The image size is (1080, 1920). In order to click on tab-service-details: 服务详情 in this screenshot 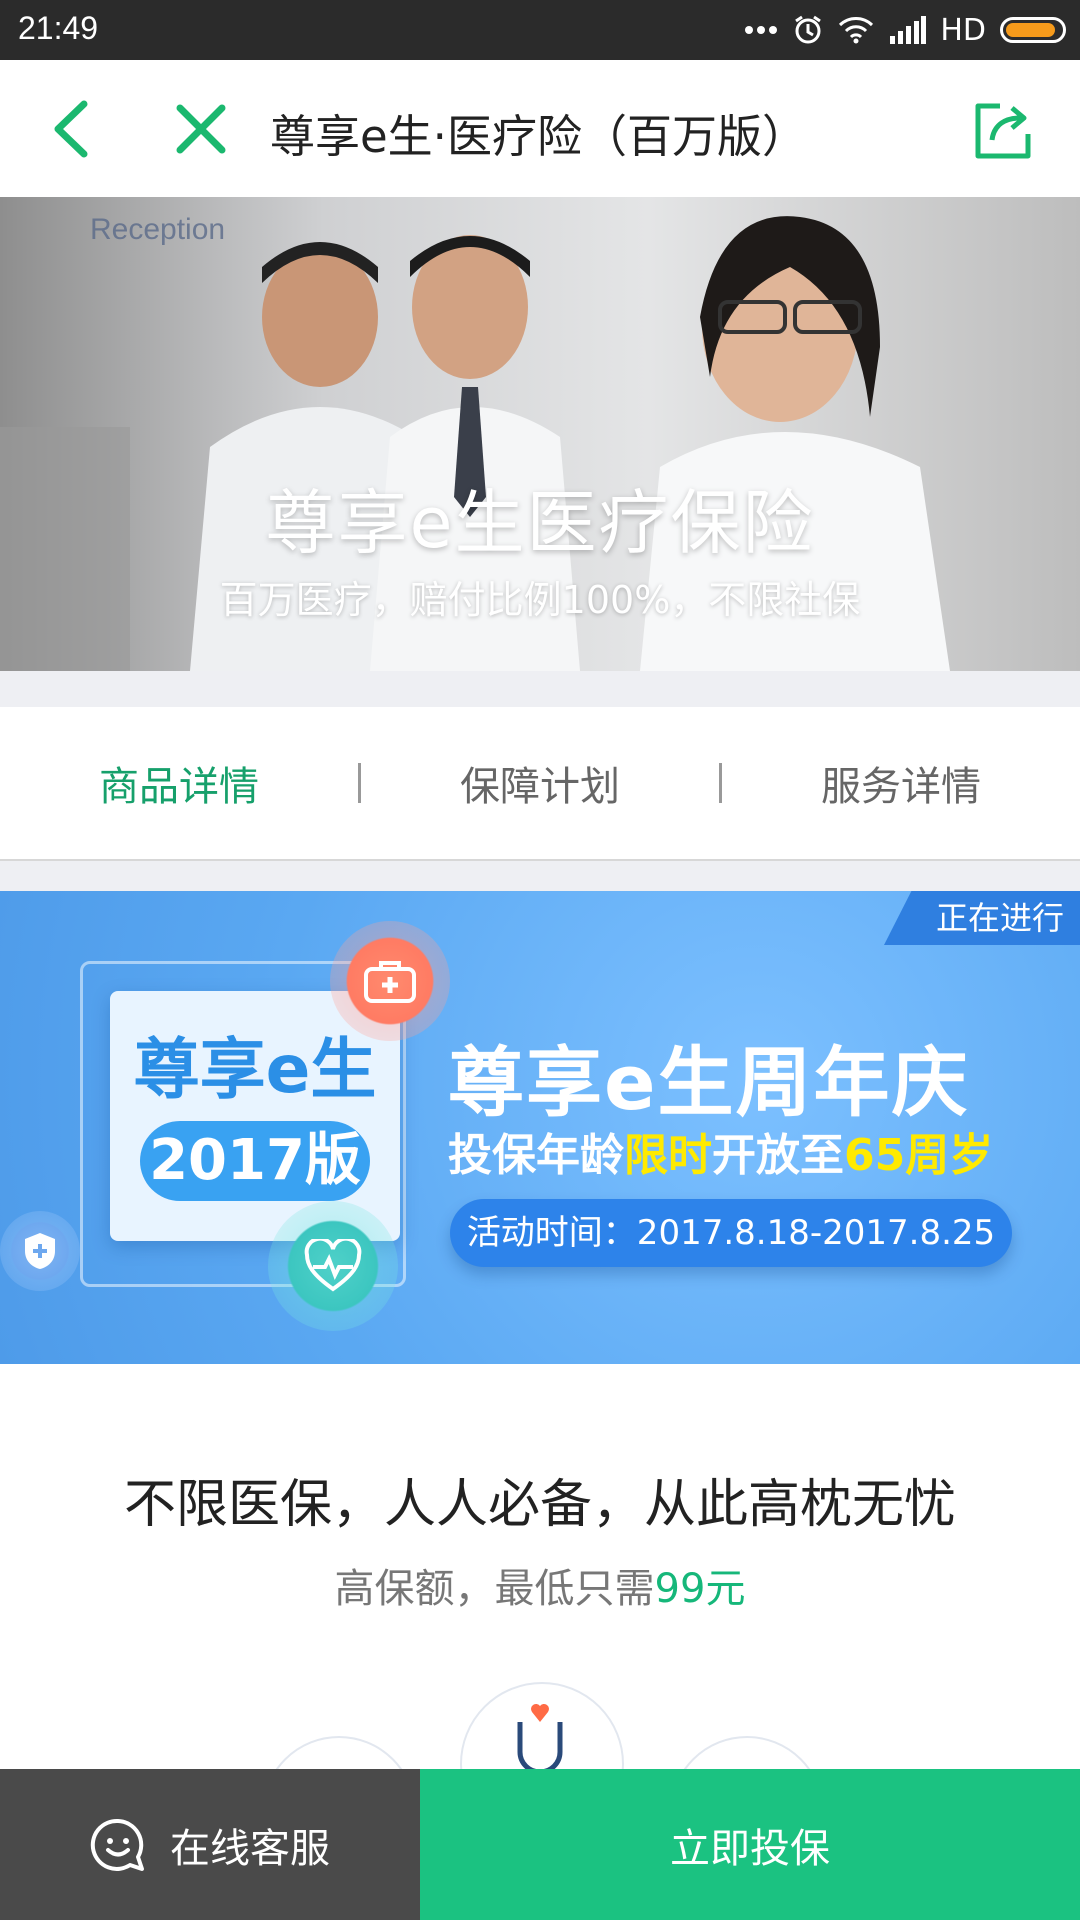, I will do `click(901, 783)`.